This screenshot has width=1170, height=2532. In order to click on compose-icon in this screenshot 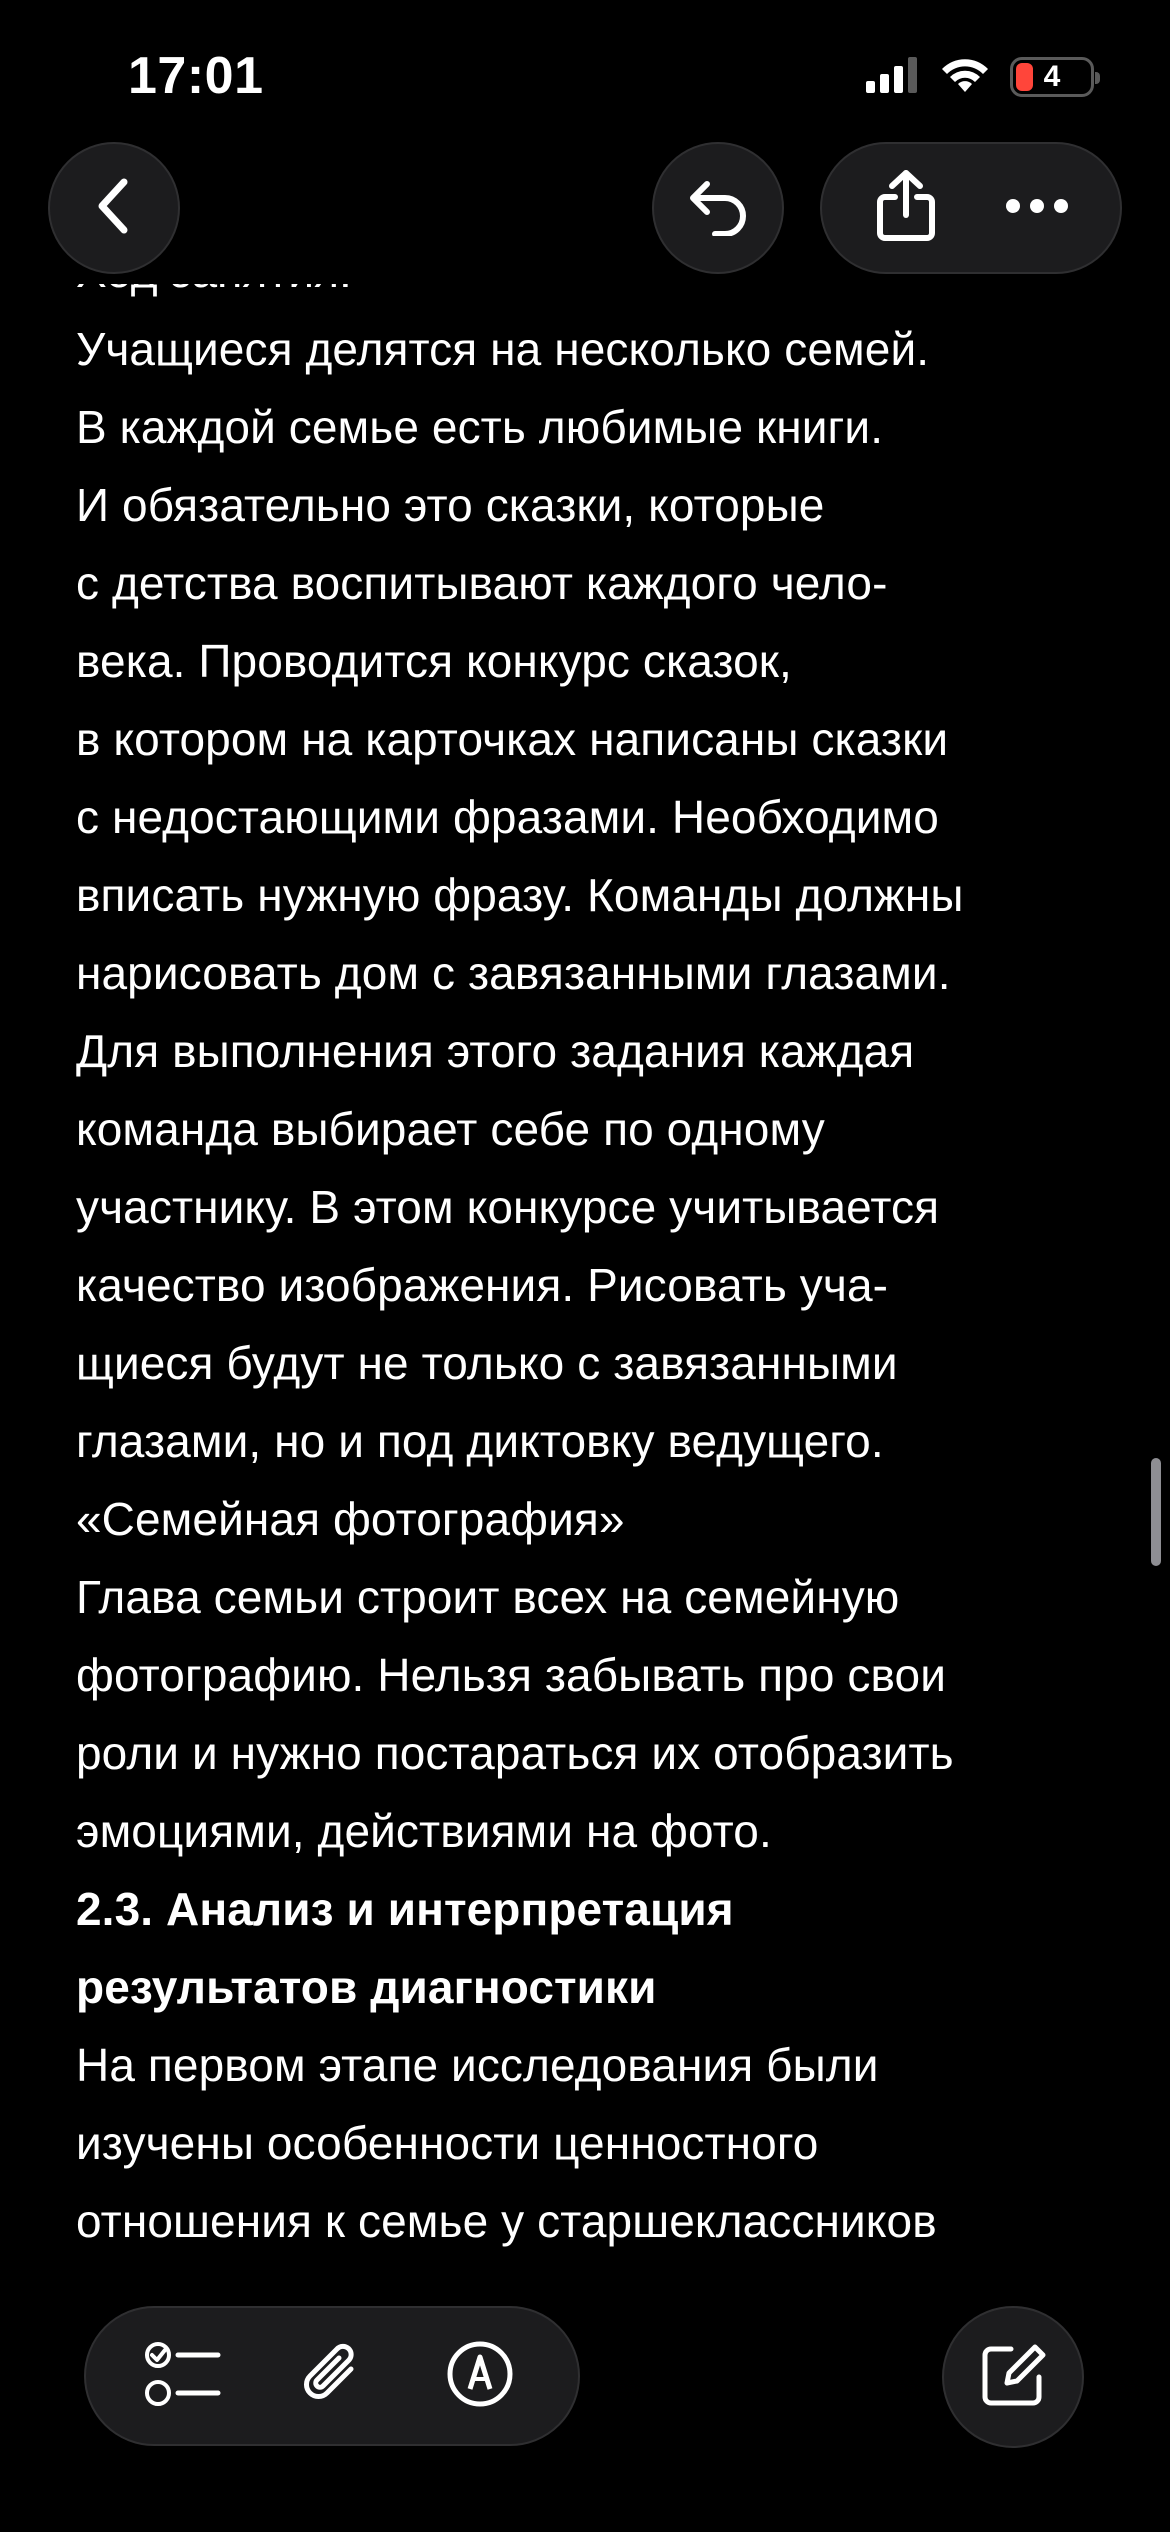, I will do `click(1013, 2377)`.